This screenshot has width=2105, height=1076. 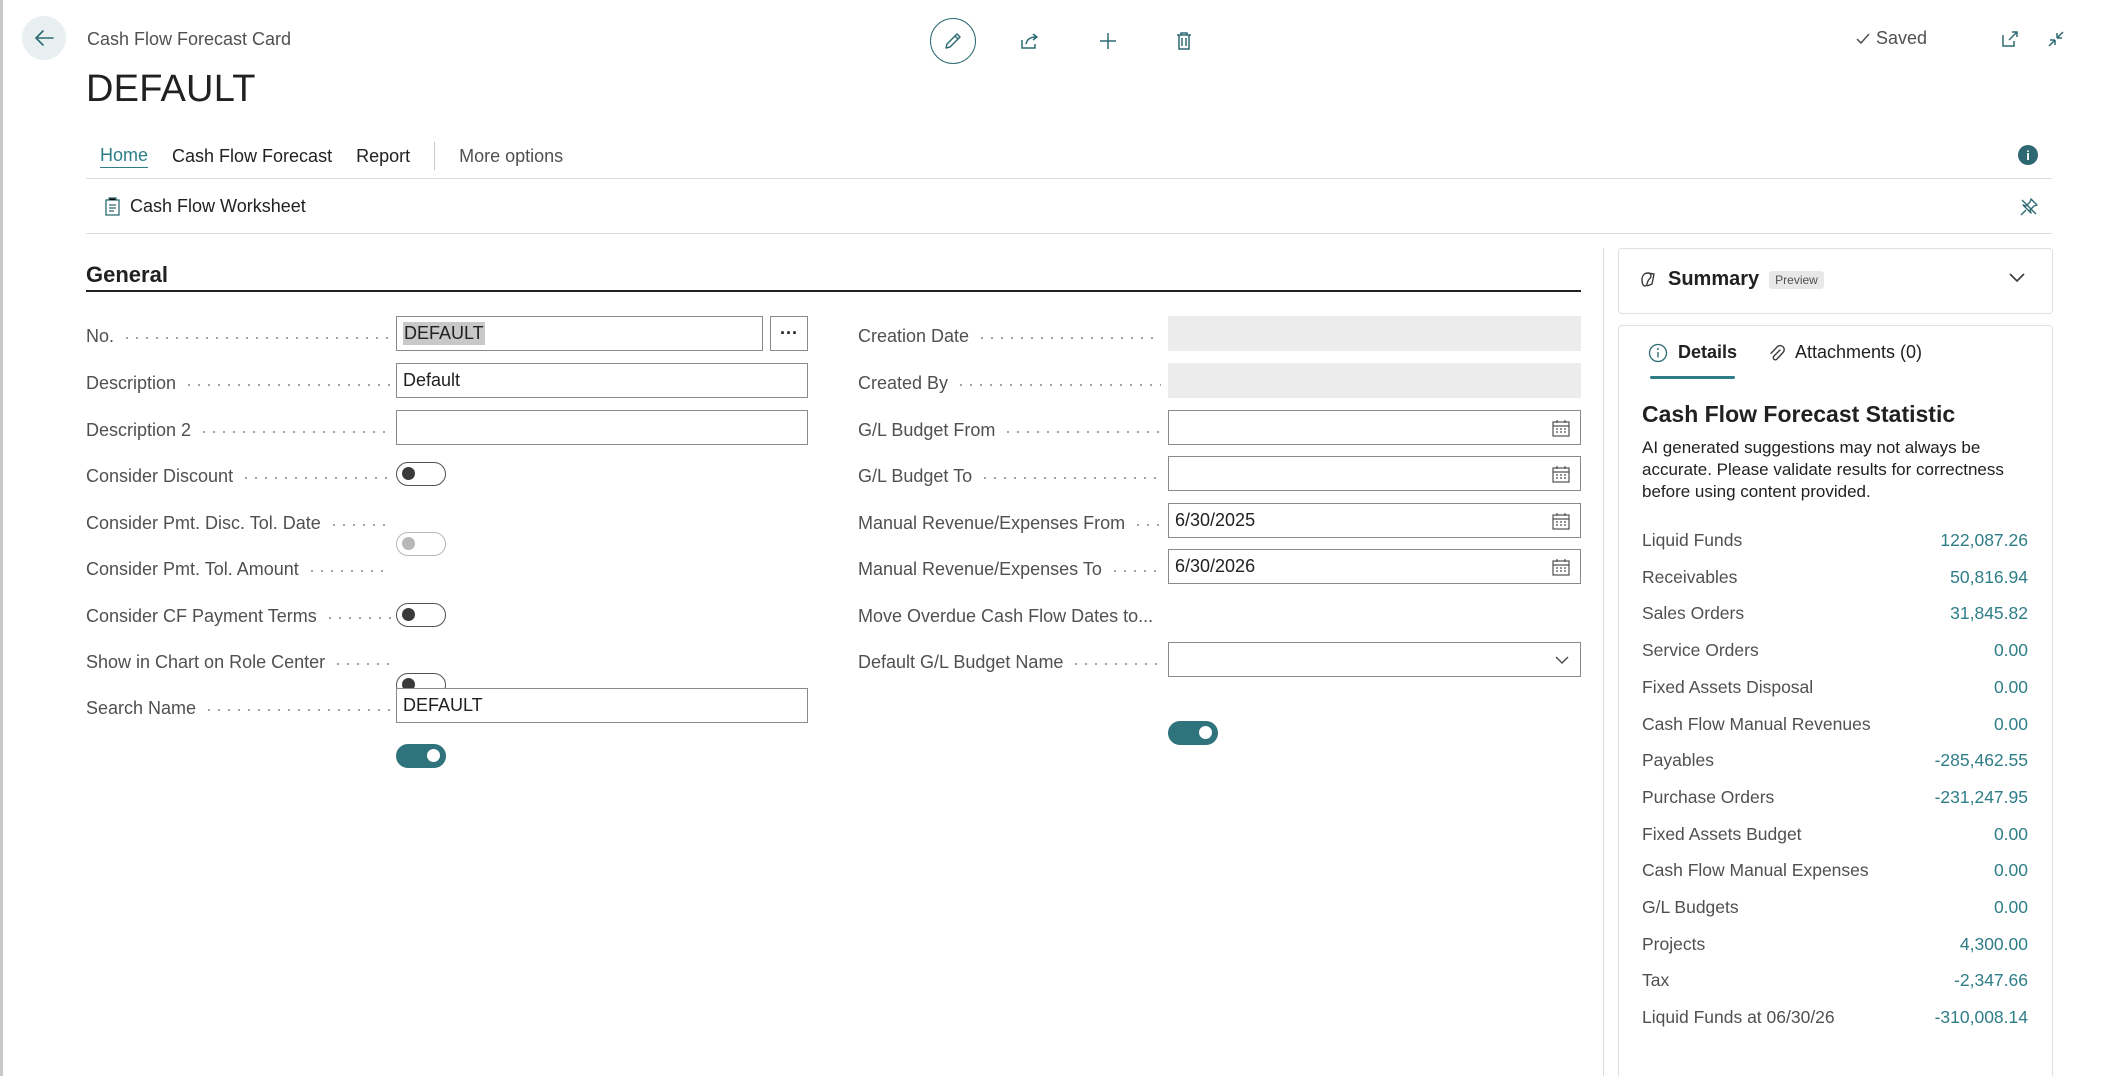 I want to click on creation-date-label: Creation Date, so click(x=1009, y=336).